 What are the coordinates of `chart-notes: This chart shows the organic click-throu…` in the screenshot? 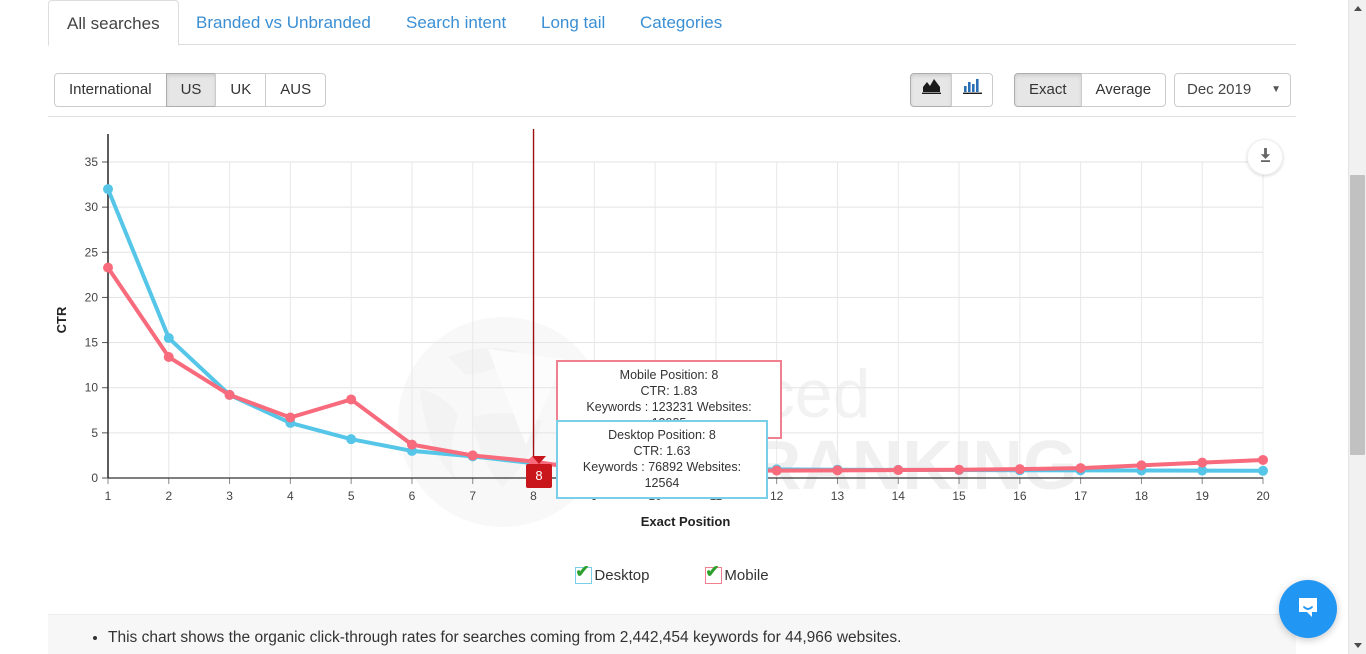 It's located at (672, 634).